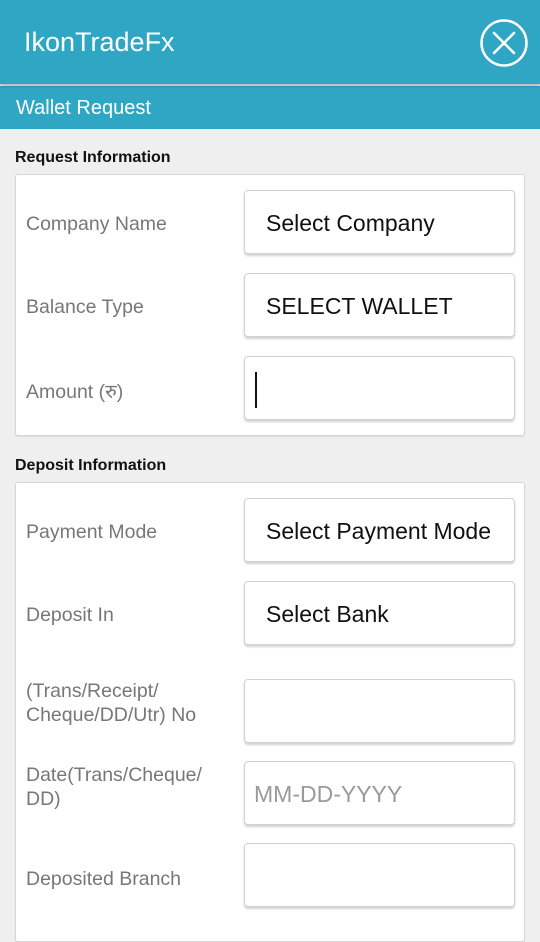  Describe the element at coordinates (93, 157) in the screenshot. I see `request-info-heading: Request Information` at that location.